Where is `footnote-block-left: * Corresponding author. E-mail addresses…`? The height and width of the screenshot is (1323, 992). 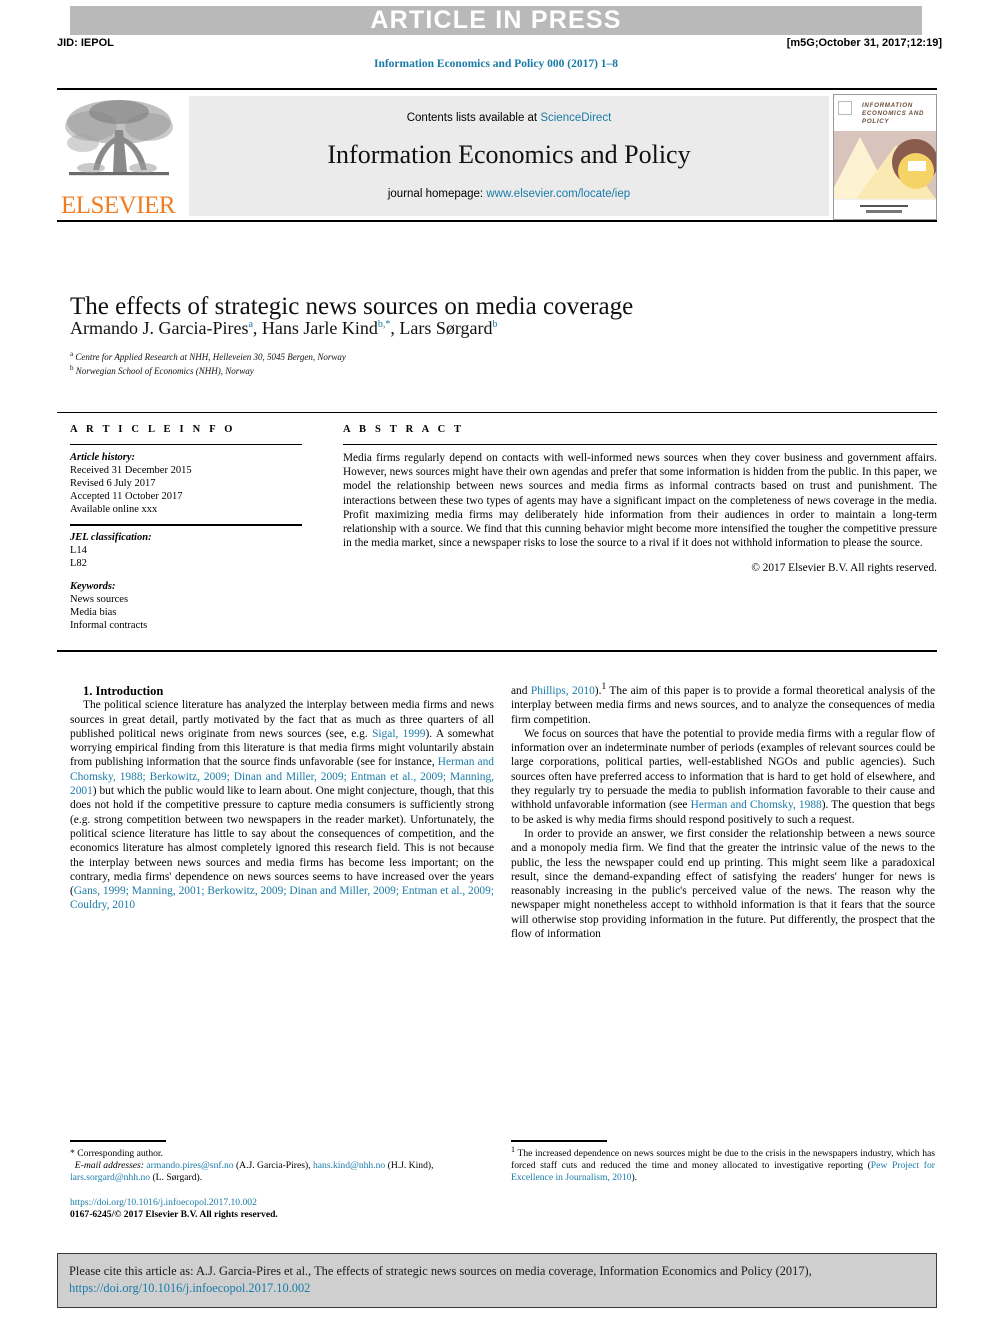 footnote-block-left: * Corresponding author. E-mail addresses… is located at coordinates (282, 1181).